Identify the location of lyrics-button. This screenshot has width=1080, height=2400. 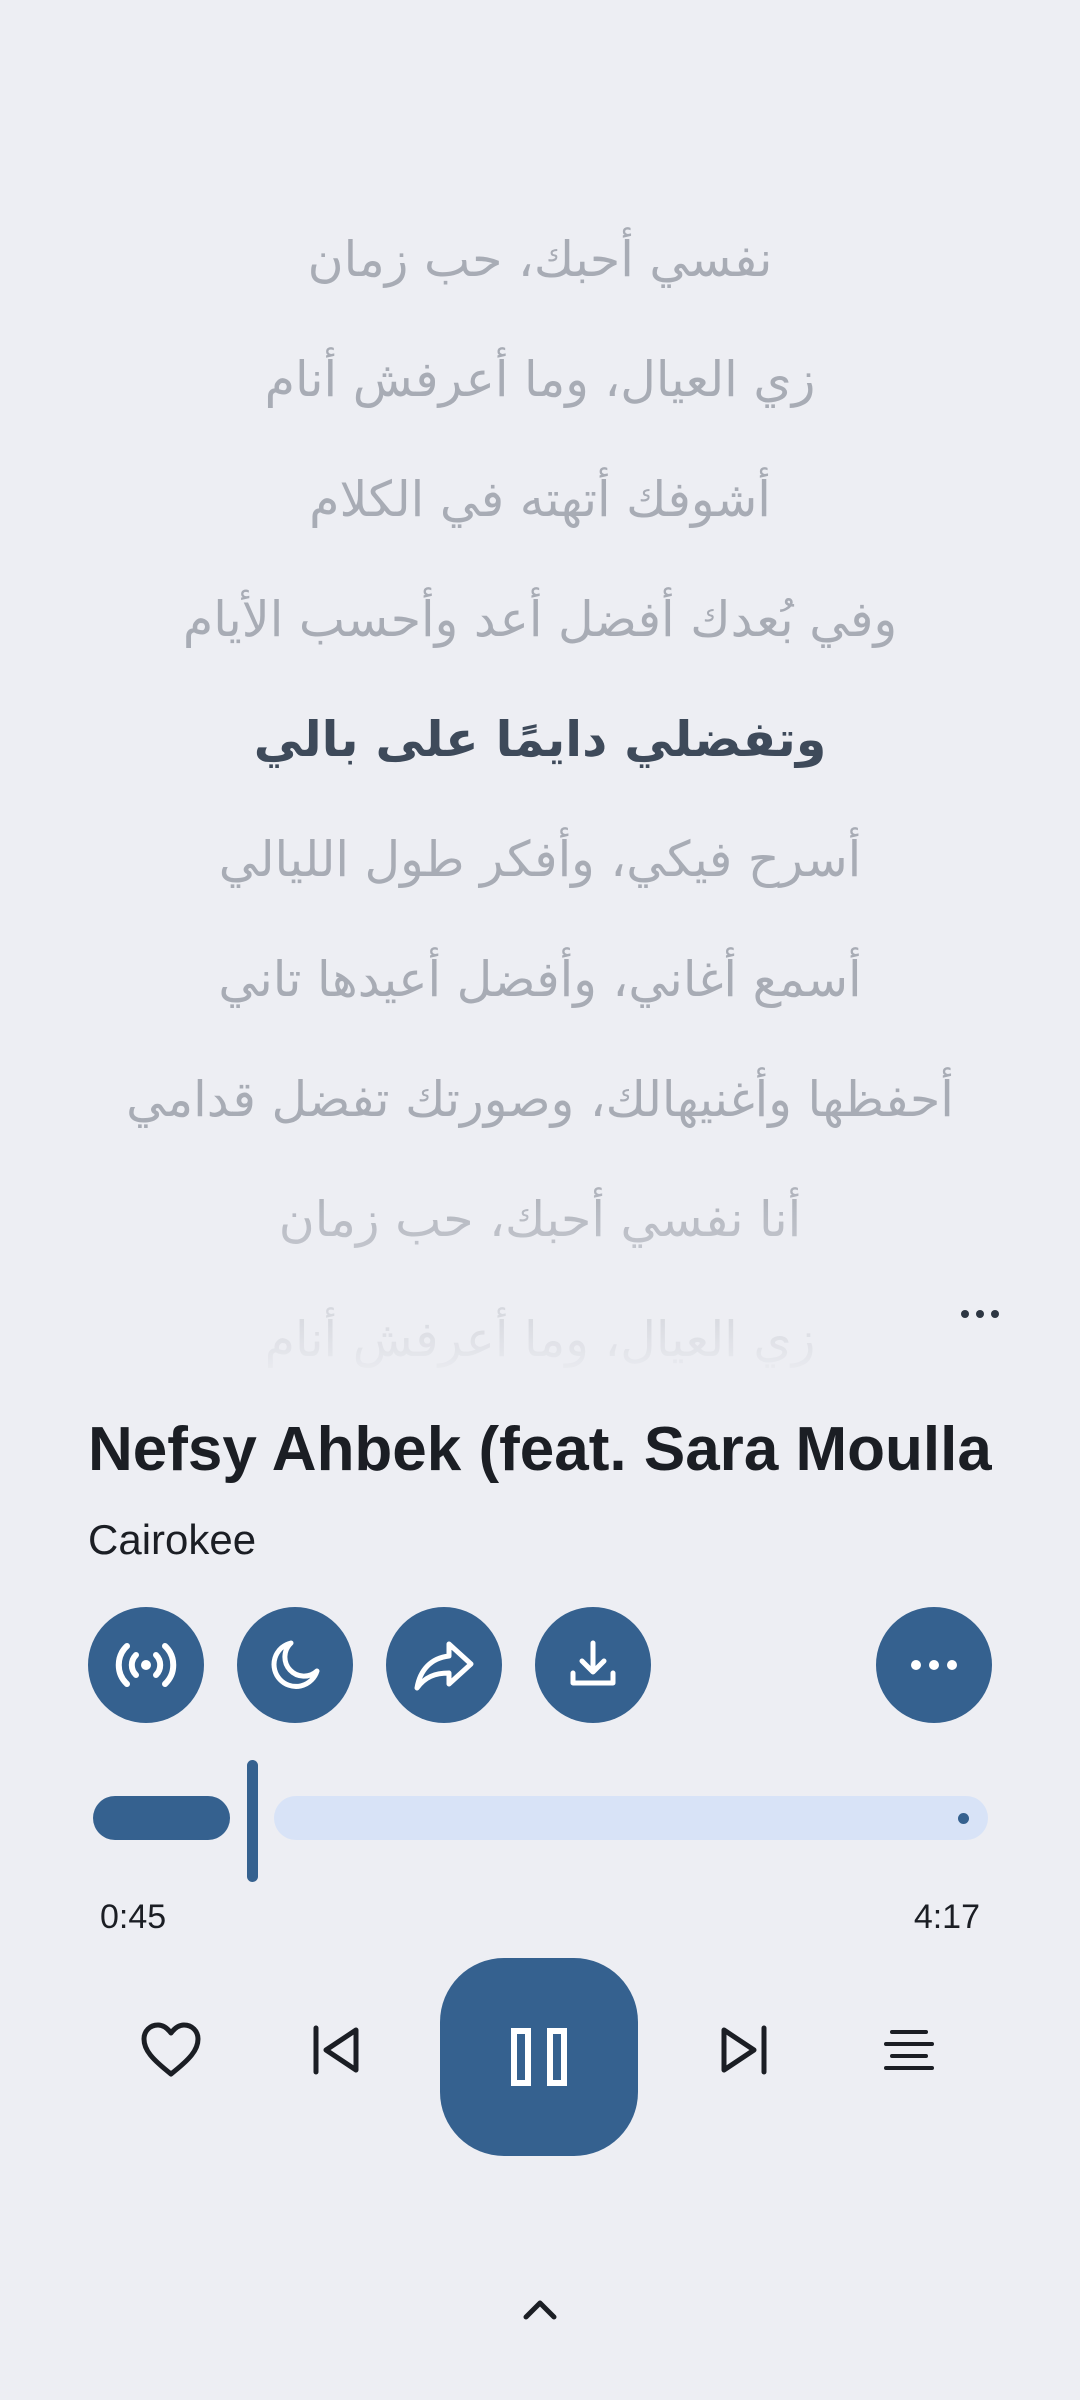
(909, 2050).